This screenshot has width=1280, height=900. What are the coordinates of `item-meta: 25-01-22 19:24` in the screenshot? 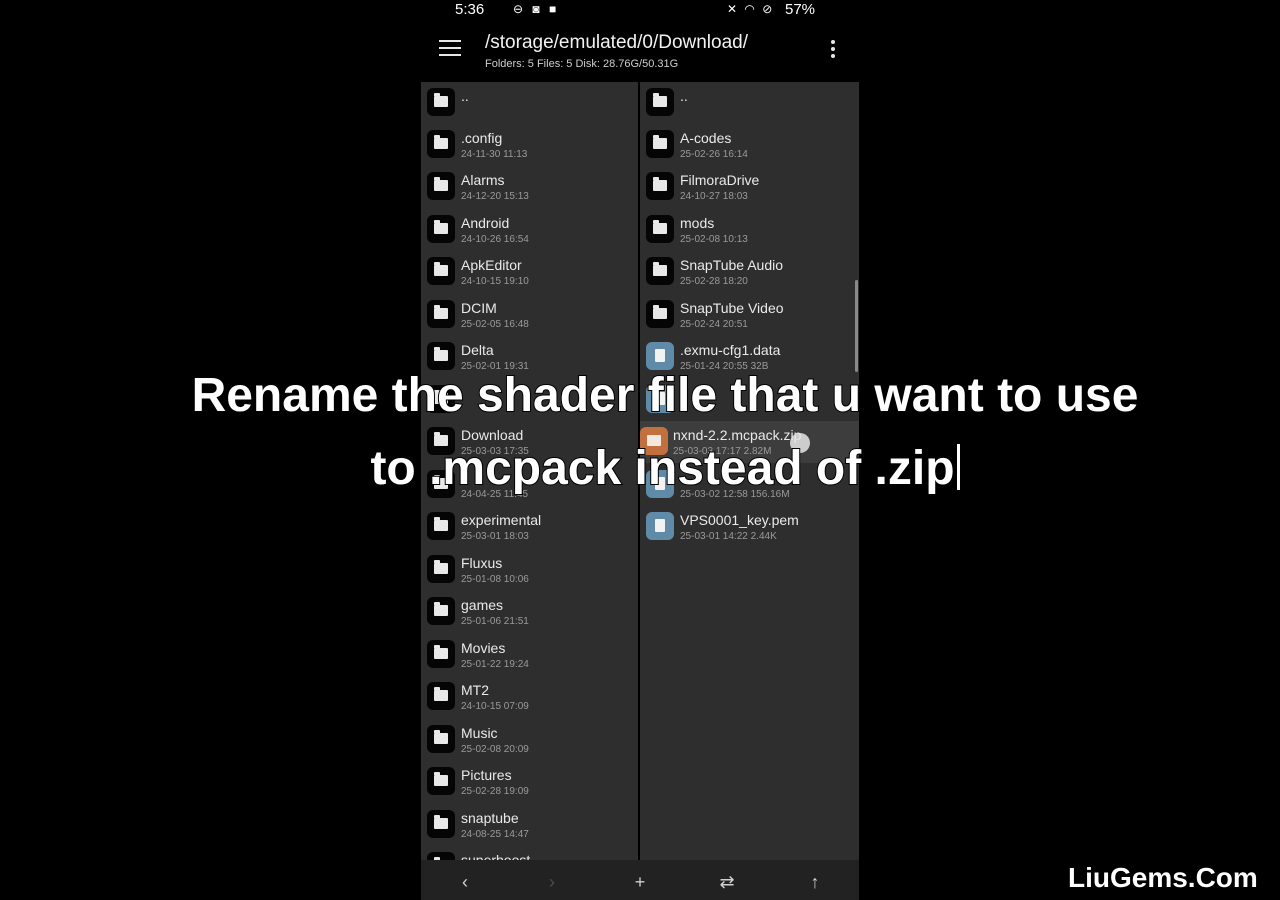 It's located at (495, 664).